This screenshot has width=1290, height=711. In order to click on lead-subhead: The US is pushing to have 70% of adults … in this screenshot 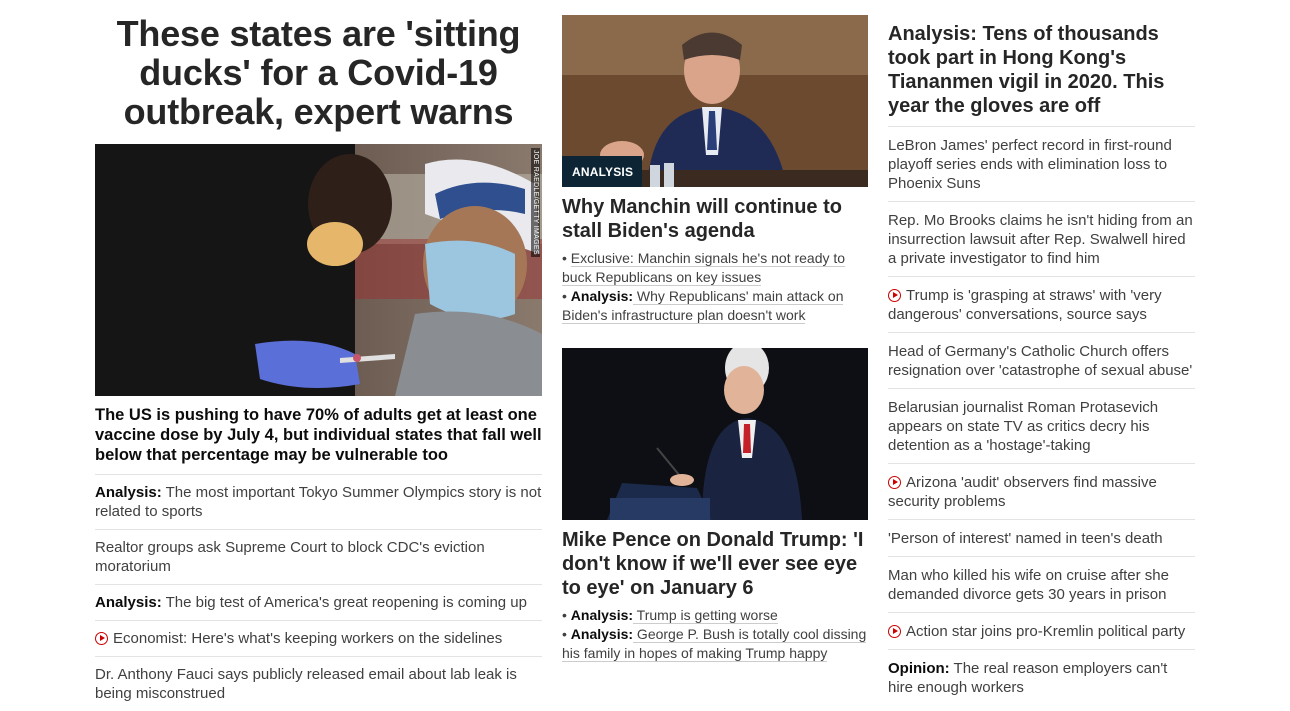, I will do `click(318, 435)`.